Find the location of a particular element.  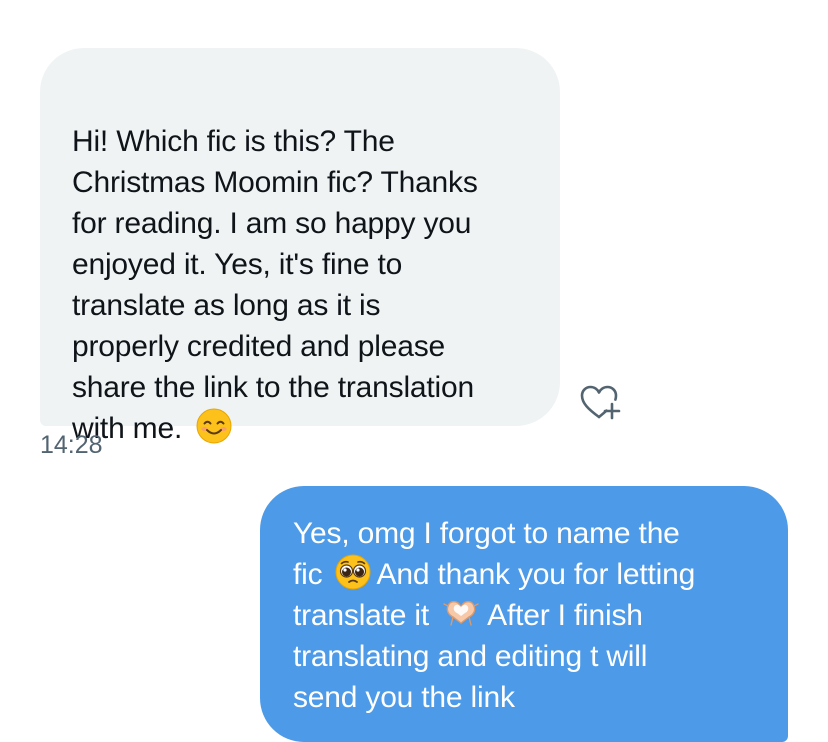

message-line: Christmas Moomin fic? Thanks is located at coordinates (275, 182).